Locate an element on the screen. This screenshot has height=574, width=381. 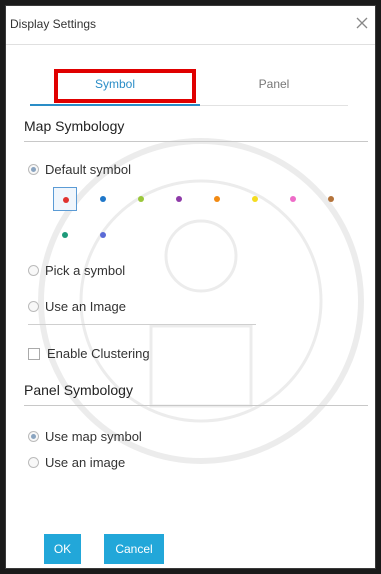
map-symbology-title: Map Symbology is located at coordinates (74, 126).